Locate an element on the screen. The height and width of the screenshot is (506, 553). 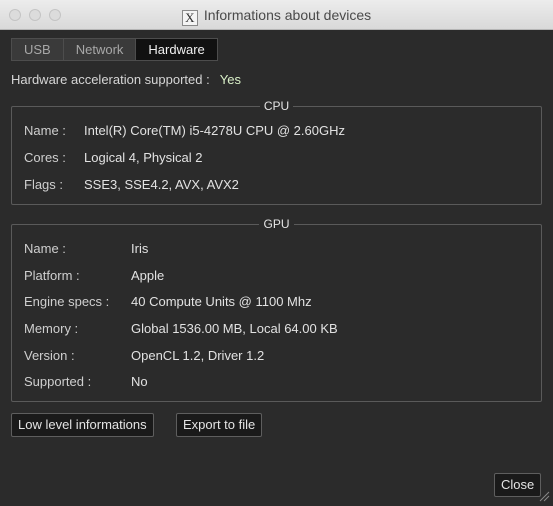
hardware-acceleration-row: Hardware acceleration supported : Yes is located at coordinates (126, 79).